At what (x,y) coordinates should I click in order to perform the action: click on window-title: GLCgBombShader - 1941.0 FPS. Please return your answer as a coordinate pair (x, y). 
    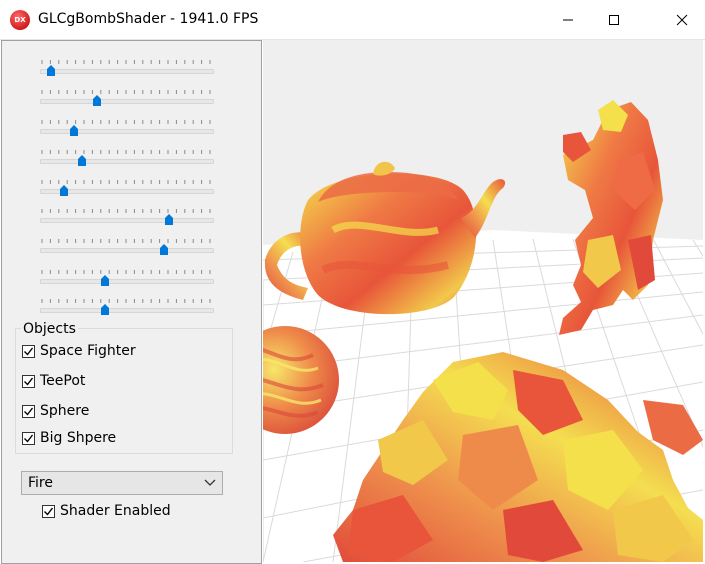
    Looking at the image, I should click on (148, 19).